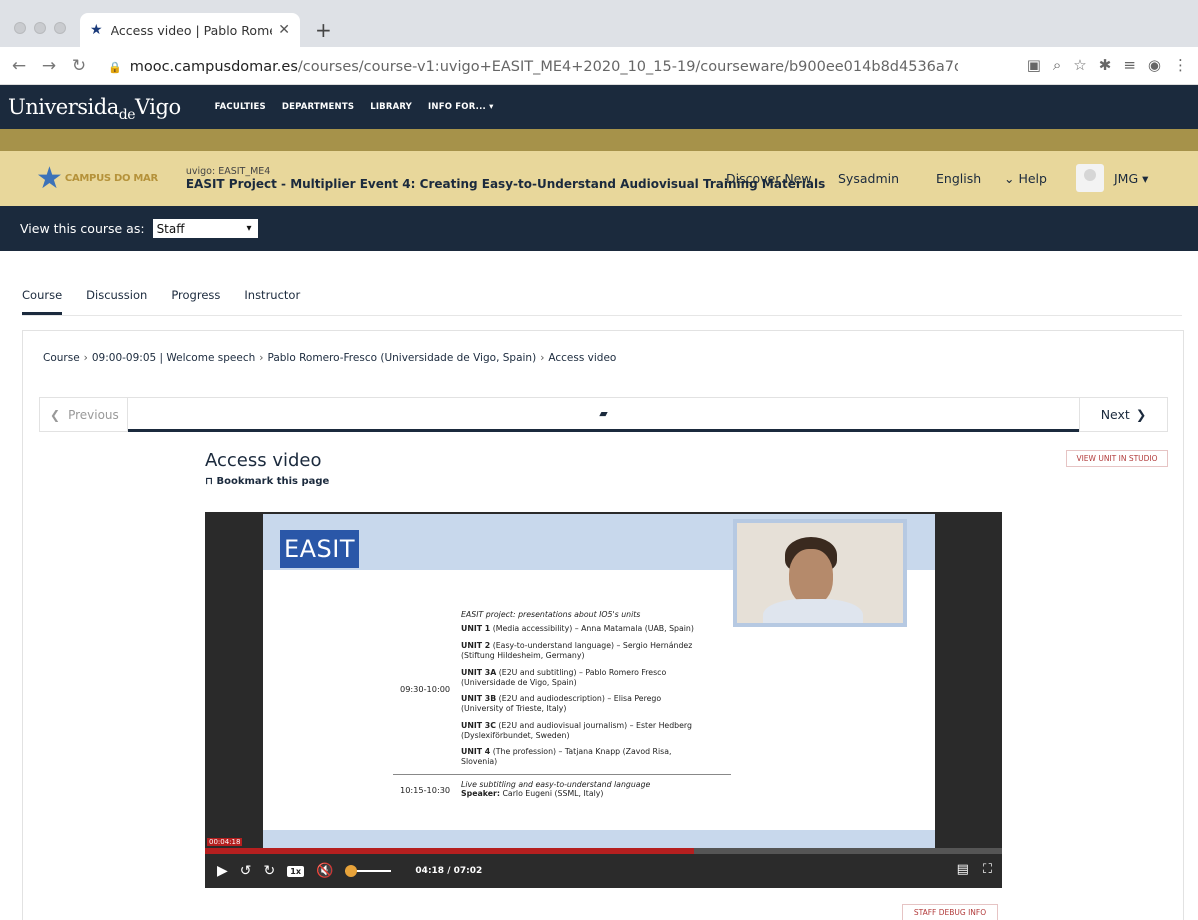  Describe the element at coordinates (42, 301) in the screenshot. I see `tab-course: Course` at that location.